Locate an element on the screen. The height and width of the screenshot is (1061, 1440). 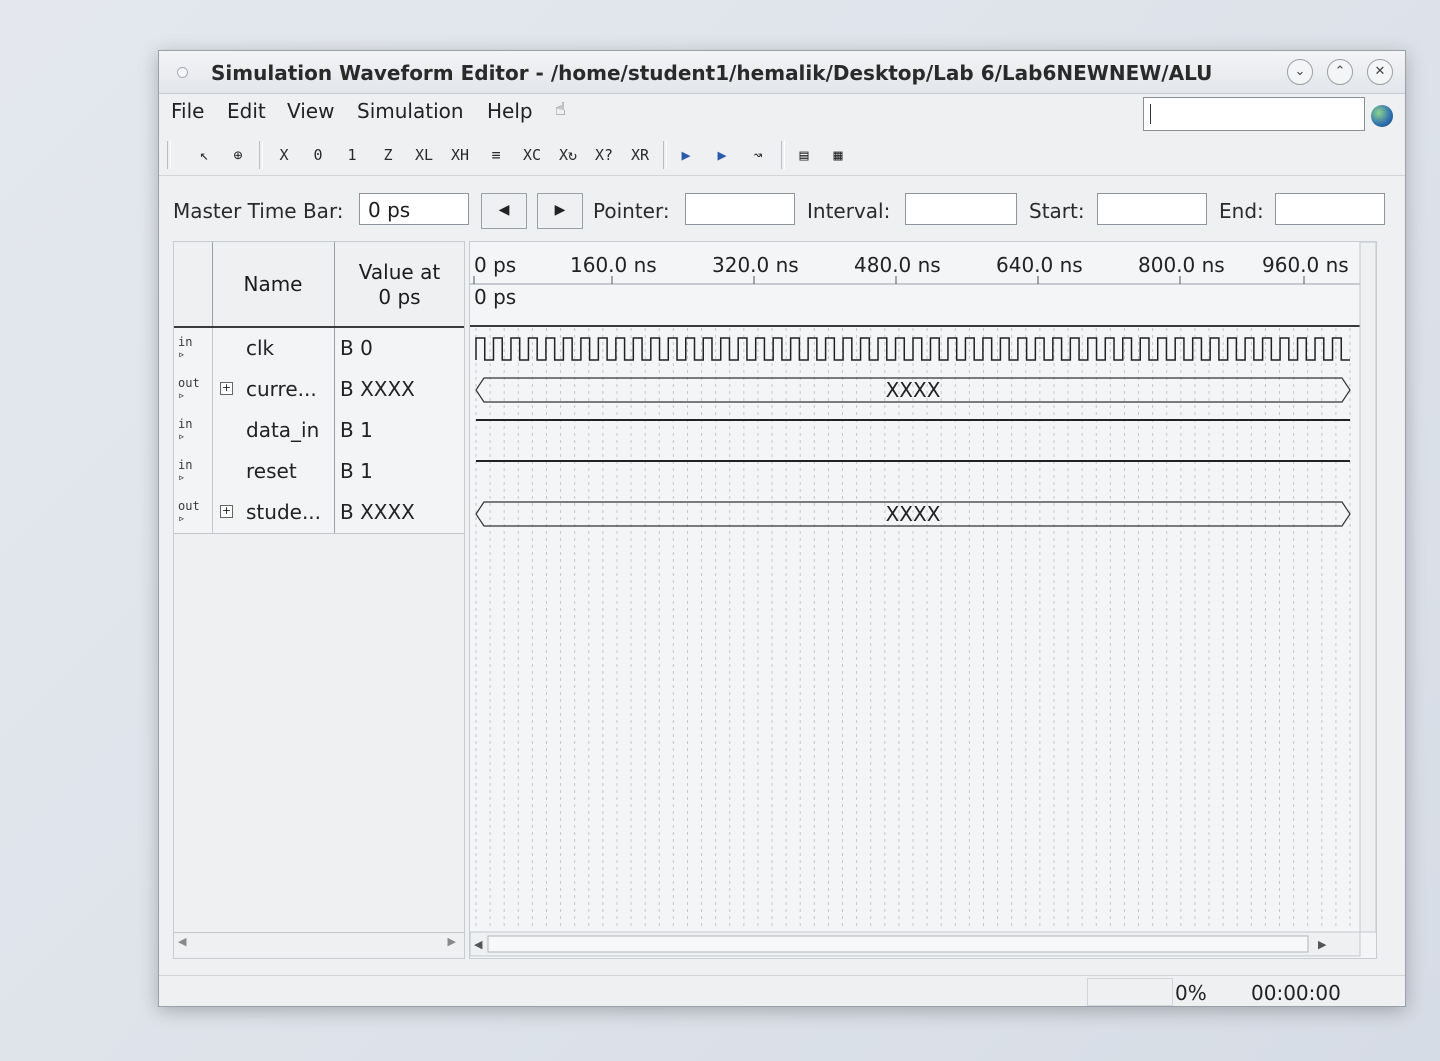
signal-name: reset is located at coordinates (271, 471).